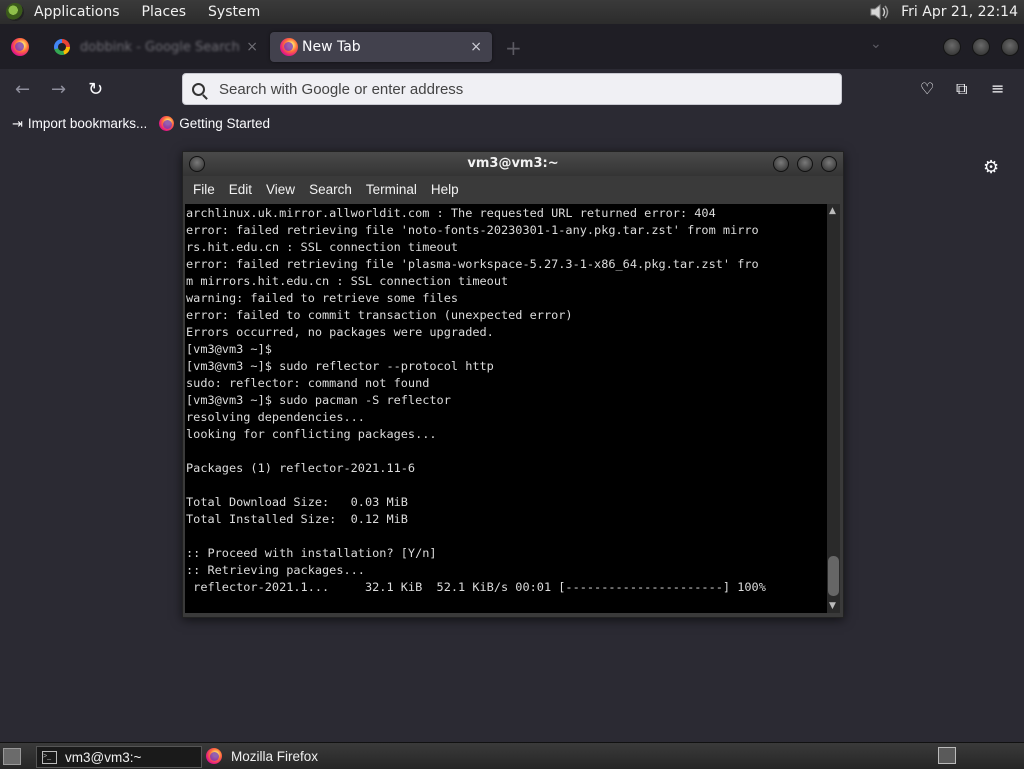 The height and width of the screenshot is (769, 1024). What do you see at coordinates (391, 189) in the screenshot?
I see `terminal-menu-terminal: Terminal` at bounding box center [391, 189].